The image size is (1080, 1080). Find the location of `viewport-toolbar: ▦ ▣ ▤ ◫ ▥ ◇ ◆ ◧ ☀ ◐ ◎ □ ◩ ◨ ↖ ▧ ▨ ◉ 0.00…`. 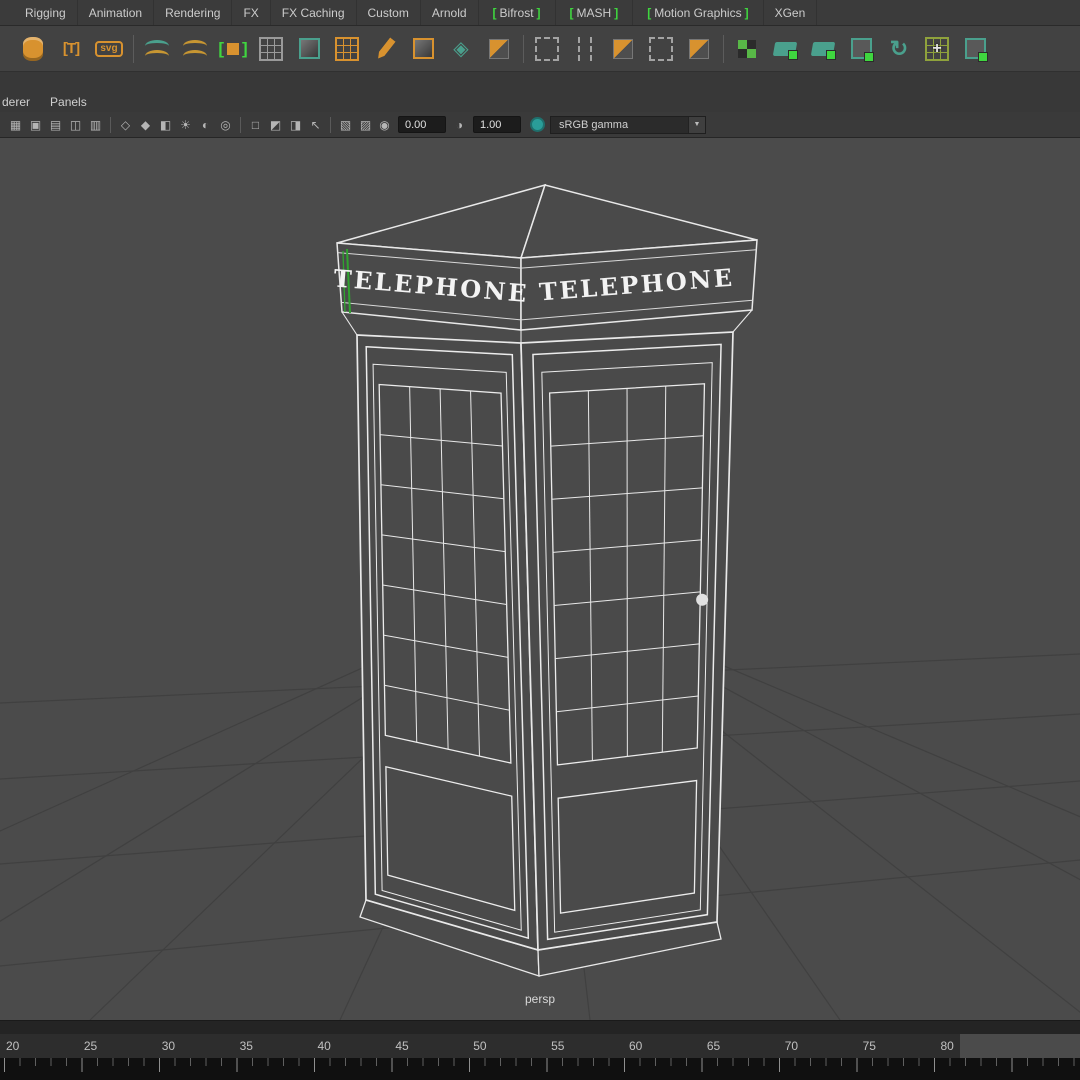

viewport-toolbar: ▦ ▣ ▤ ◫ ▥ ◇ ◆ ◧ ☀ ◐ ◎ □ ◩ ◨ ↖ ▧ ▨ ◉ 0.00… is located at coordinates (540, 125).